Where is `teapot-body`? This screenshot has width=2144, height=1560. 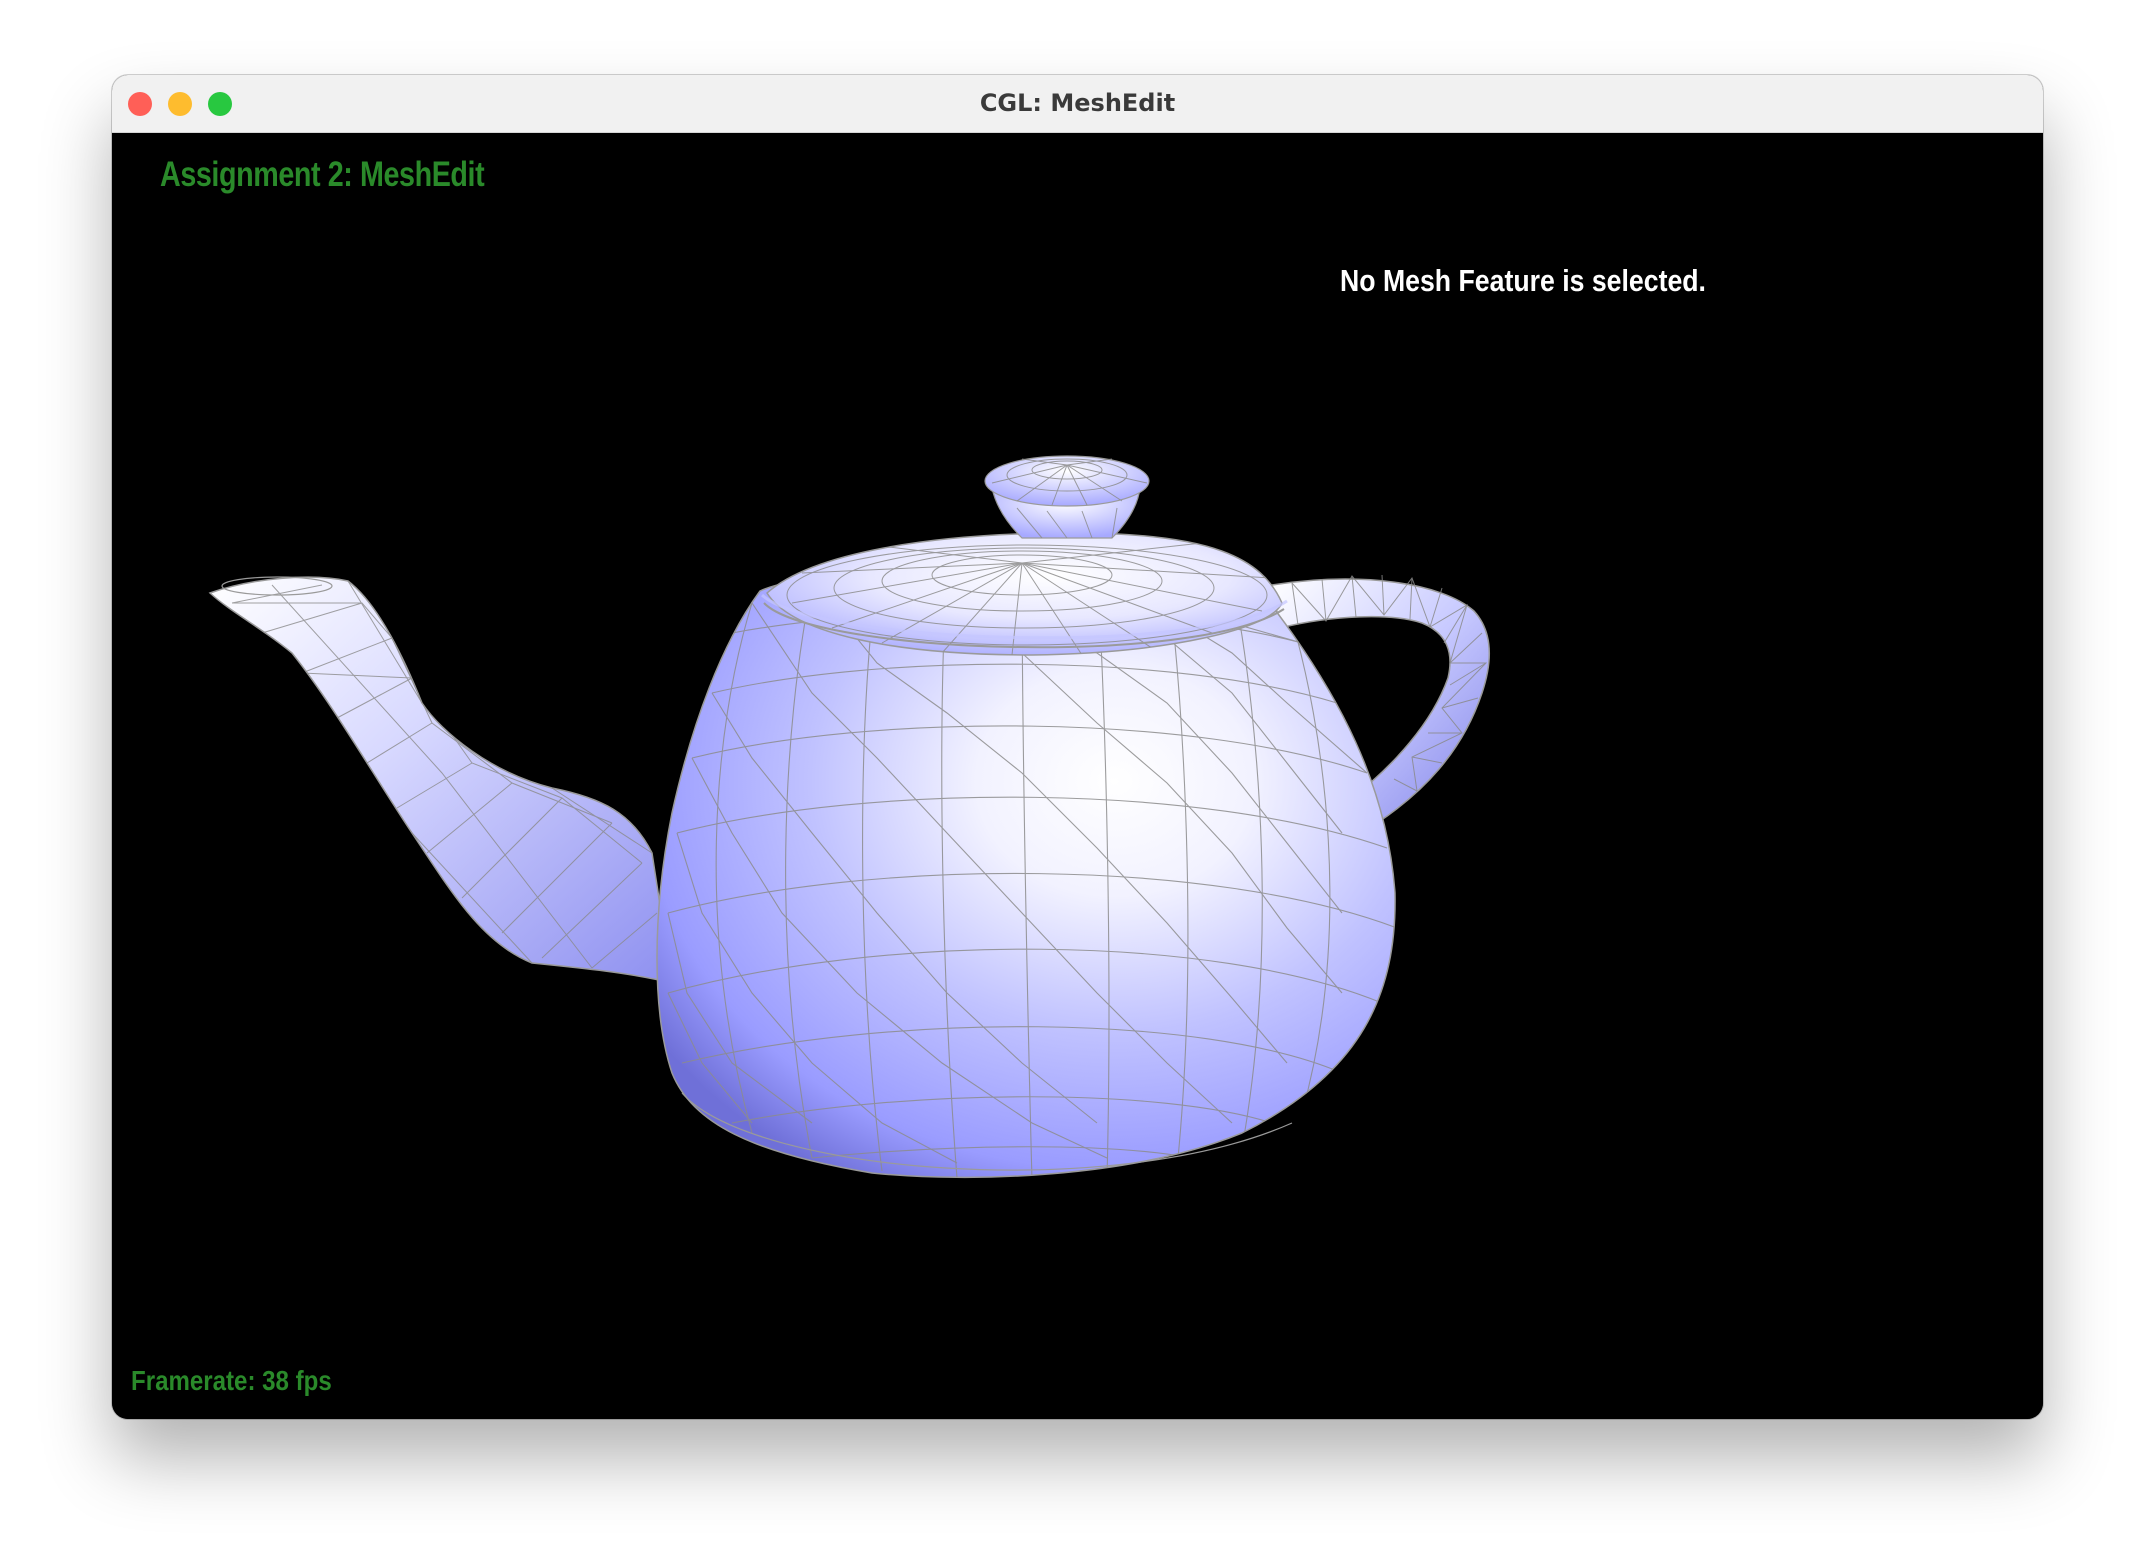
teapot-body is located at coordinates (1026, 873).